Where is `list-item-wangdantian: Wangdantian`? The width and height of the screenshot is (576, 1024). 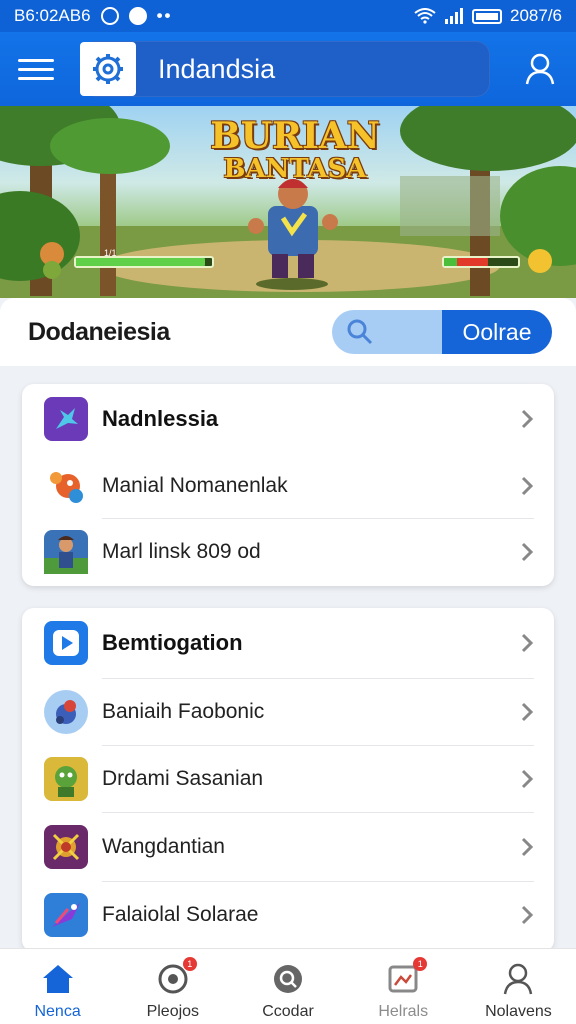
list-item-wangdantian: Wangdantian is located at coordinates (288, 847).